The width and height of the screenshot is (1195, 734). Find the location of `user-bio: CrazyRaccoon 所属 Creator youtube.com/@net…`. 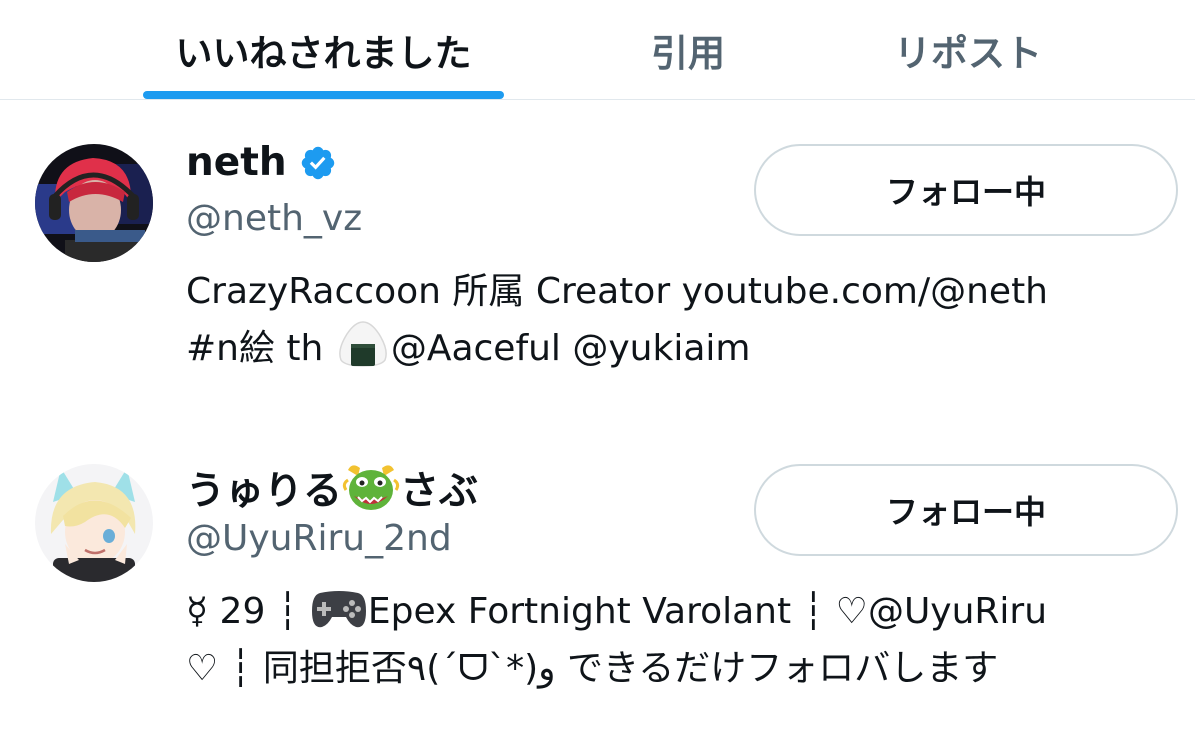

user-bio: CrazyRaccoon 所属 Creator youtube.com/@net… is located at coordinates (681, 320).